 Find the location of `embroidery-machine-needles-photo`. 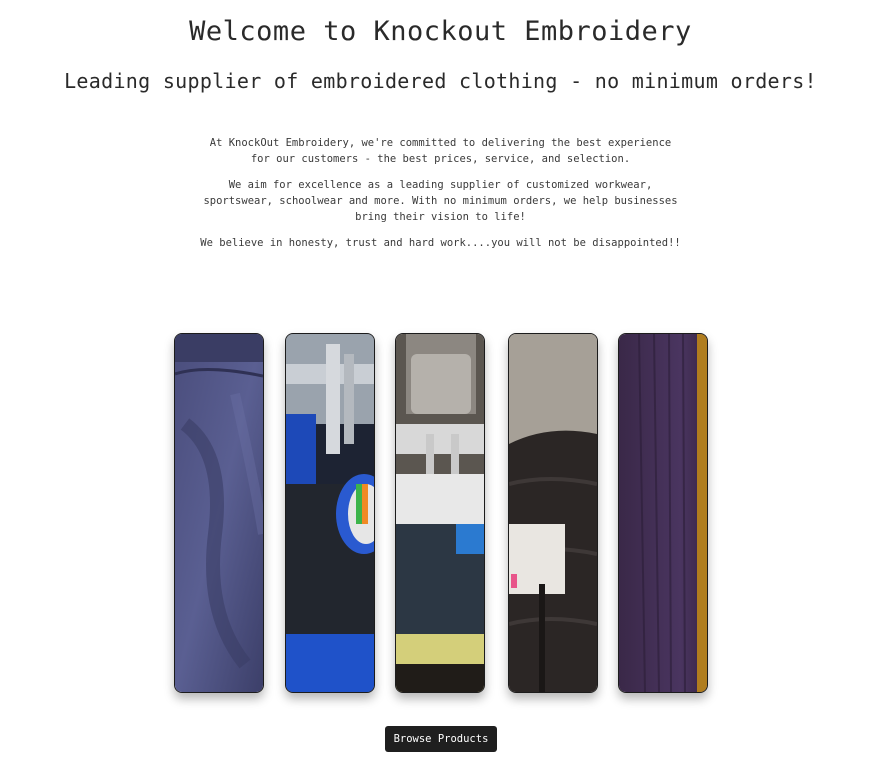

embroidery-machine-needles-photo is located at coordinates (440, 513).